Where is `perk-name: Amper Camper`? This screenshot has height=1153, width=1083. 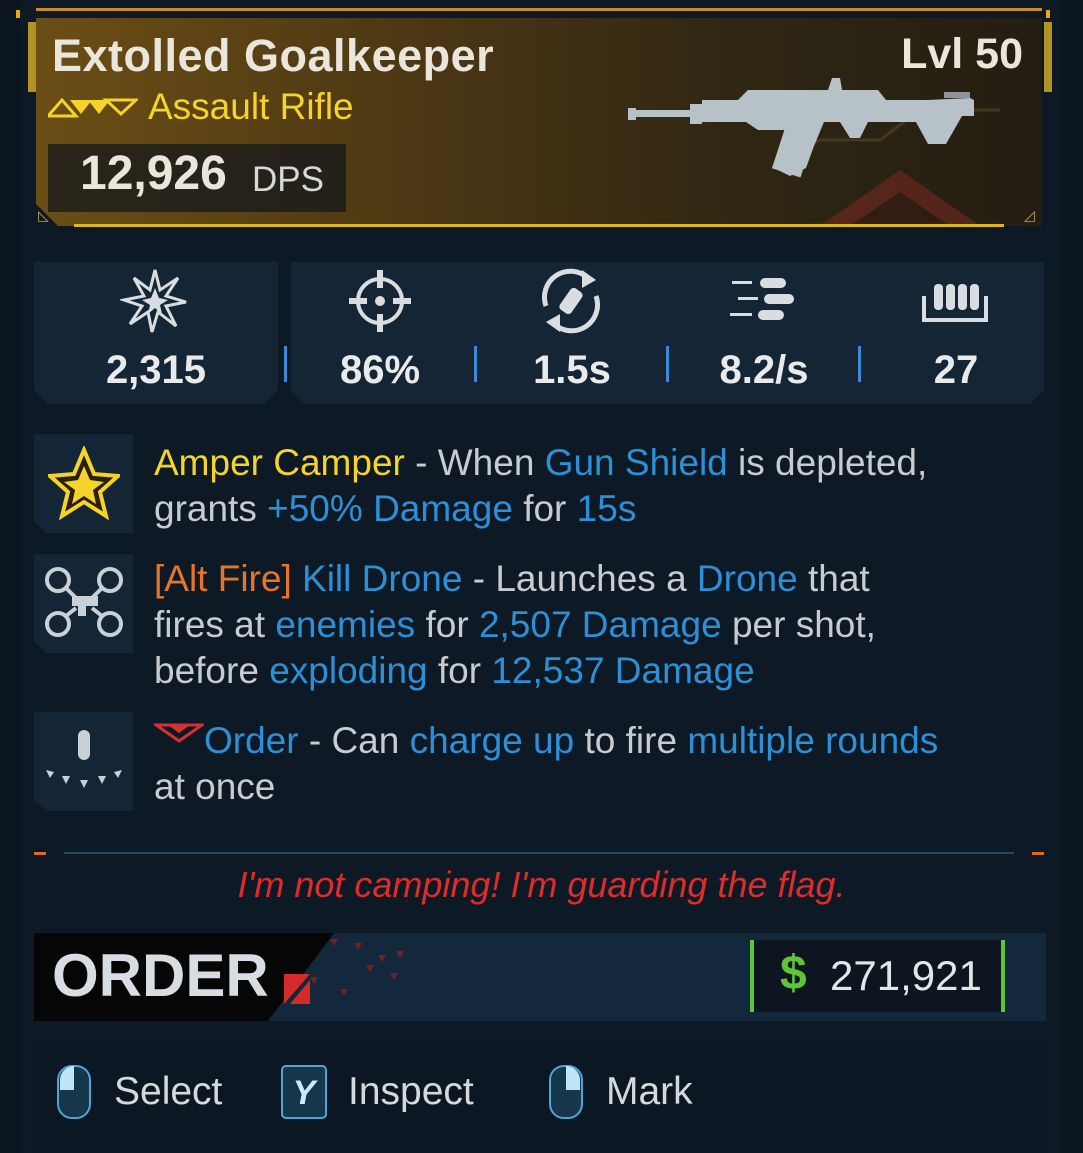
perk-name: Amper Camper is located at coordinates (279, 462).